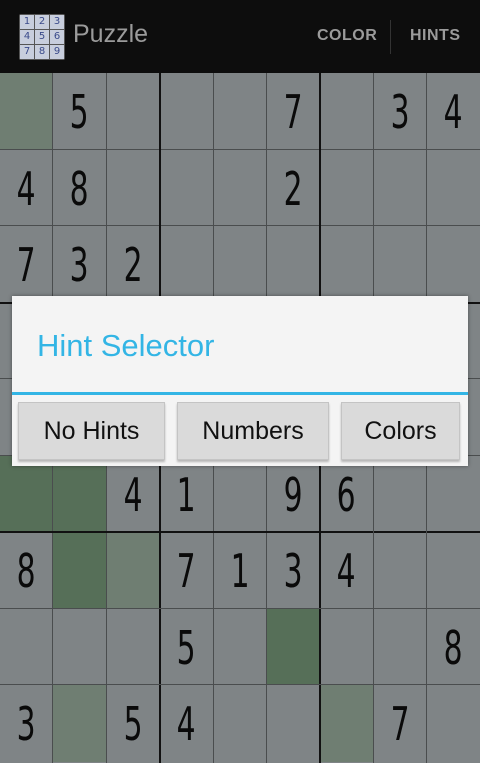  I want to click on app-icon-digit: 1, so click(27, 22).